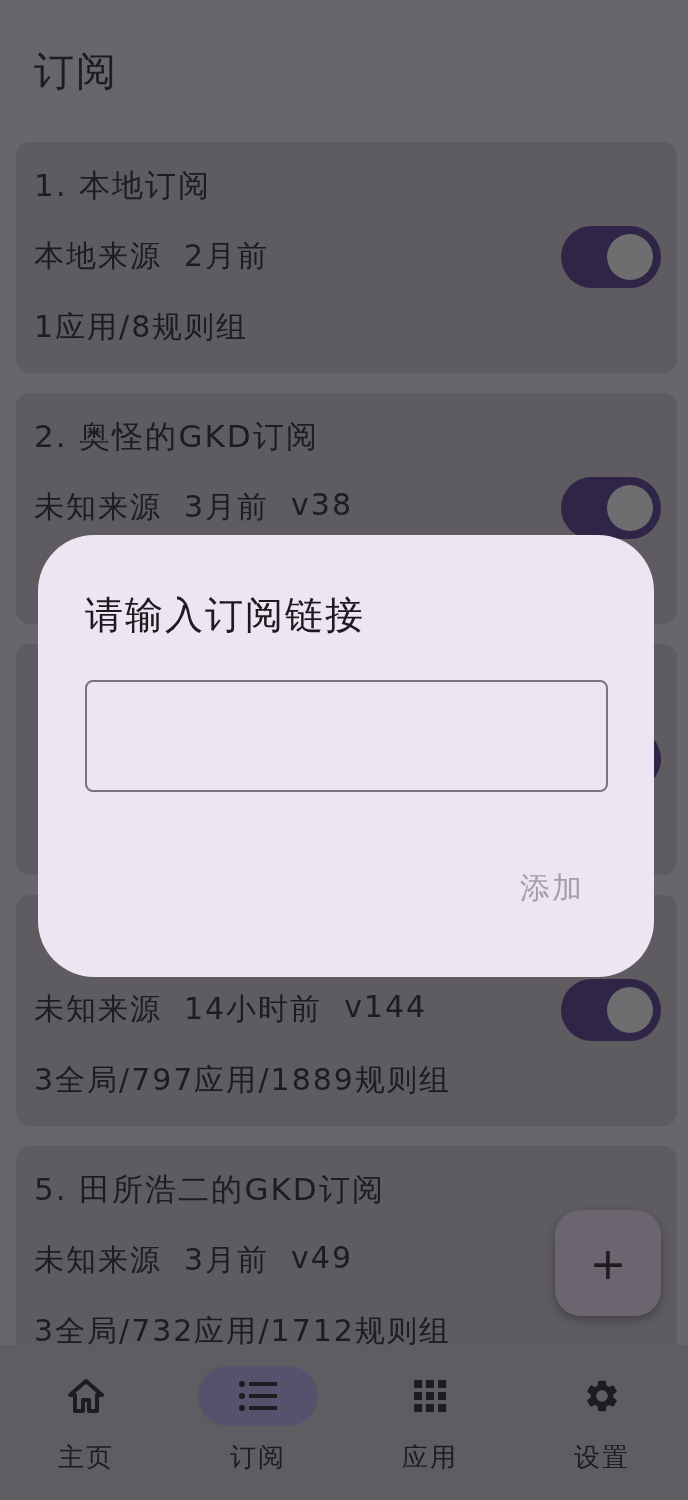  What do you see at coordinates (243, 1328) in the screenshot?
I see `subscription-stats: 3全局/732应用/1712规则组` at bounding box center [243, 1328].